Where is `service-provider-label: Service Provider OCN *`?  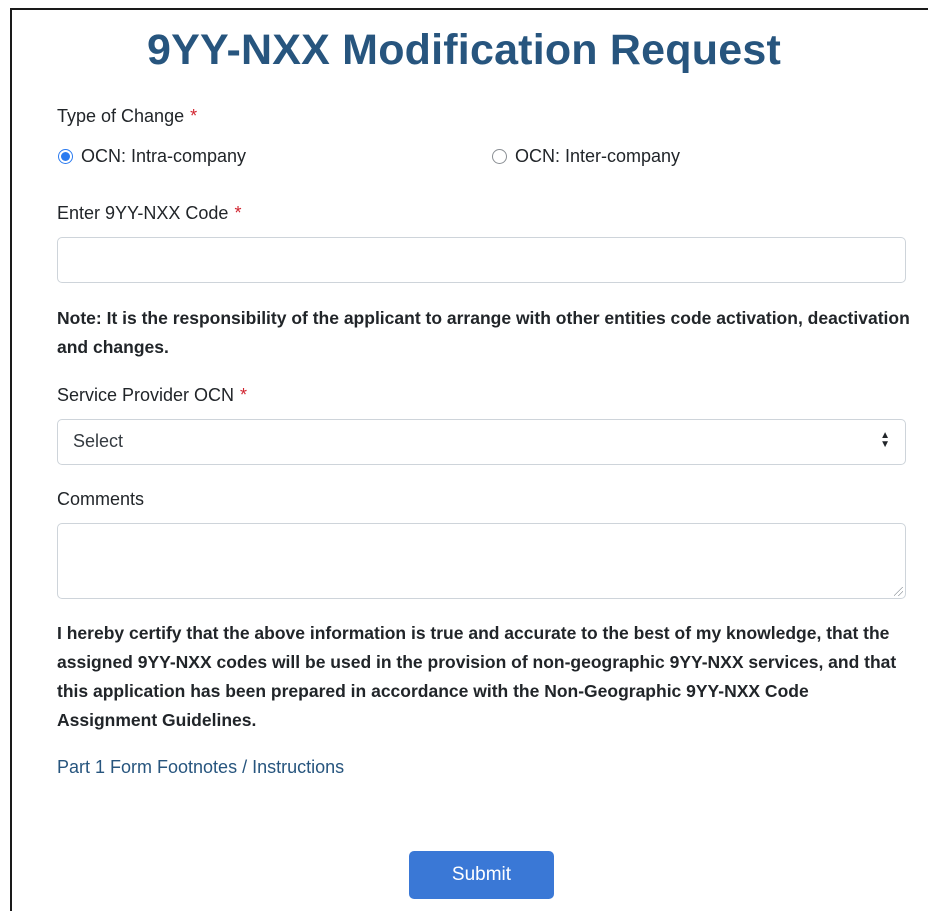
service-provider-label: Service Provider OCN * is located at coordinates (152, 395).